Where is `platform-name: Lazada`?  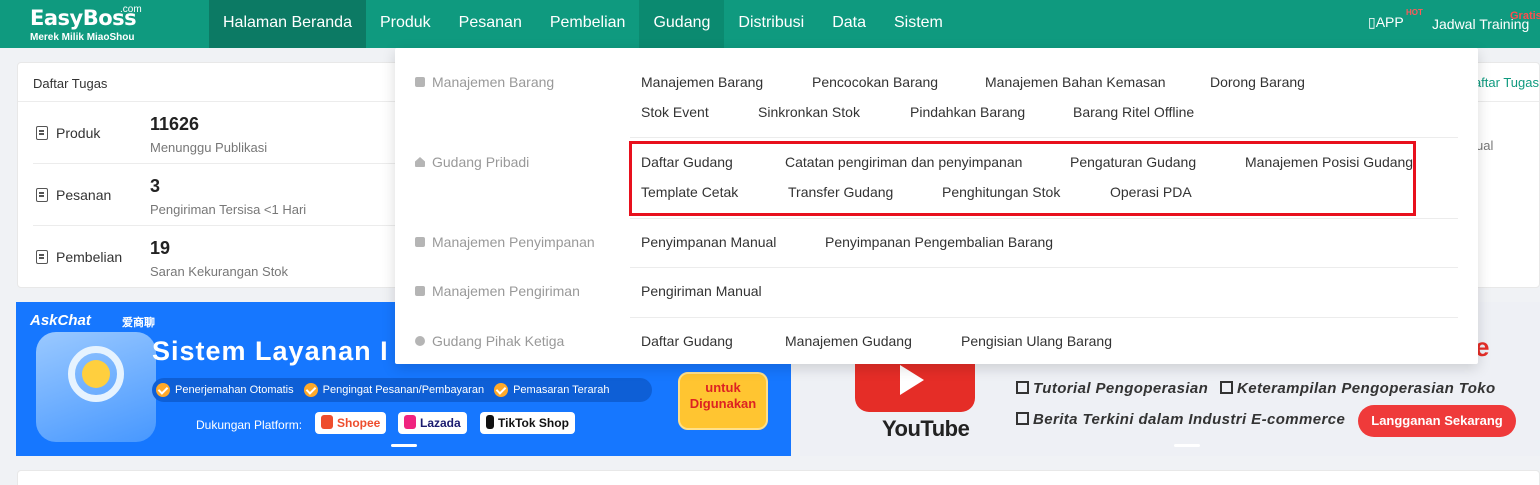
platform-name: Lazada is located at coordinates (440, 423).